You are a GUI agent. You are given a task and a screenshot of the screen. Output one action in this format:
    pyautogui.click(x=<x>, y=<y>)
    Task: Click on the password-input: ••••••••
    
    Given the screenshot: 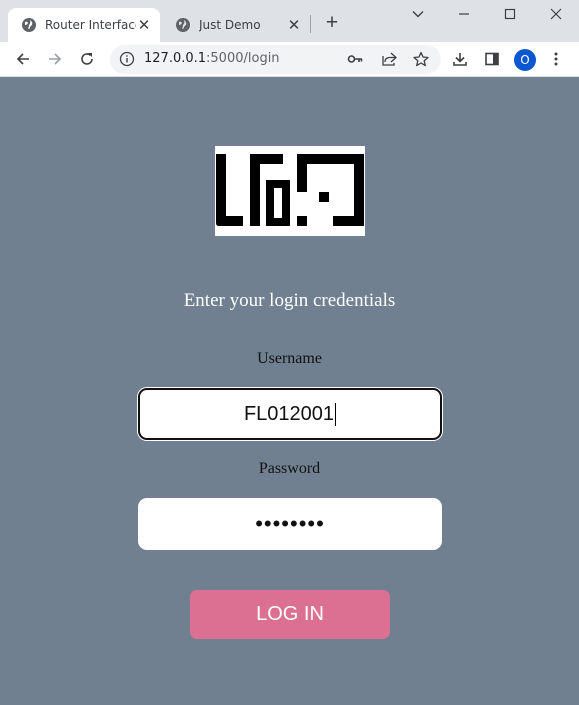 What is the action you would take?
    pyautogui.click(x=290, y=524)
    